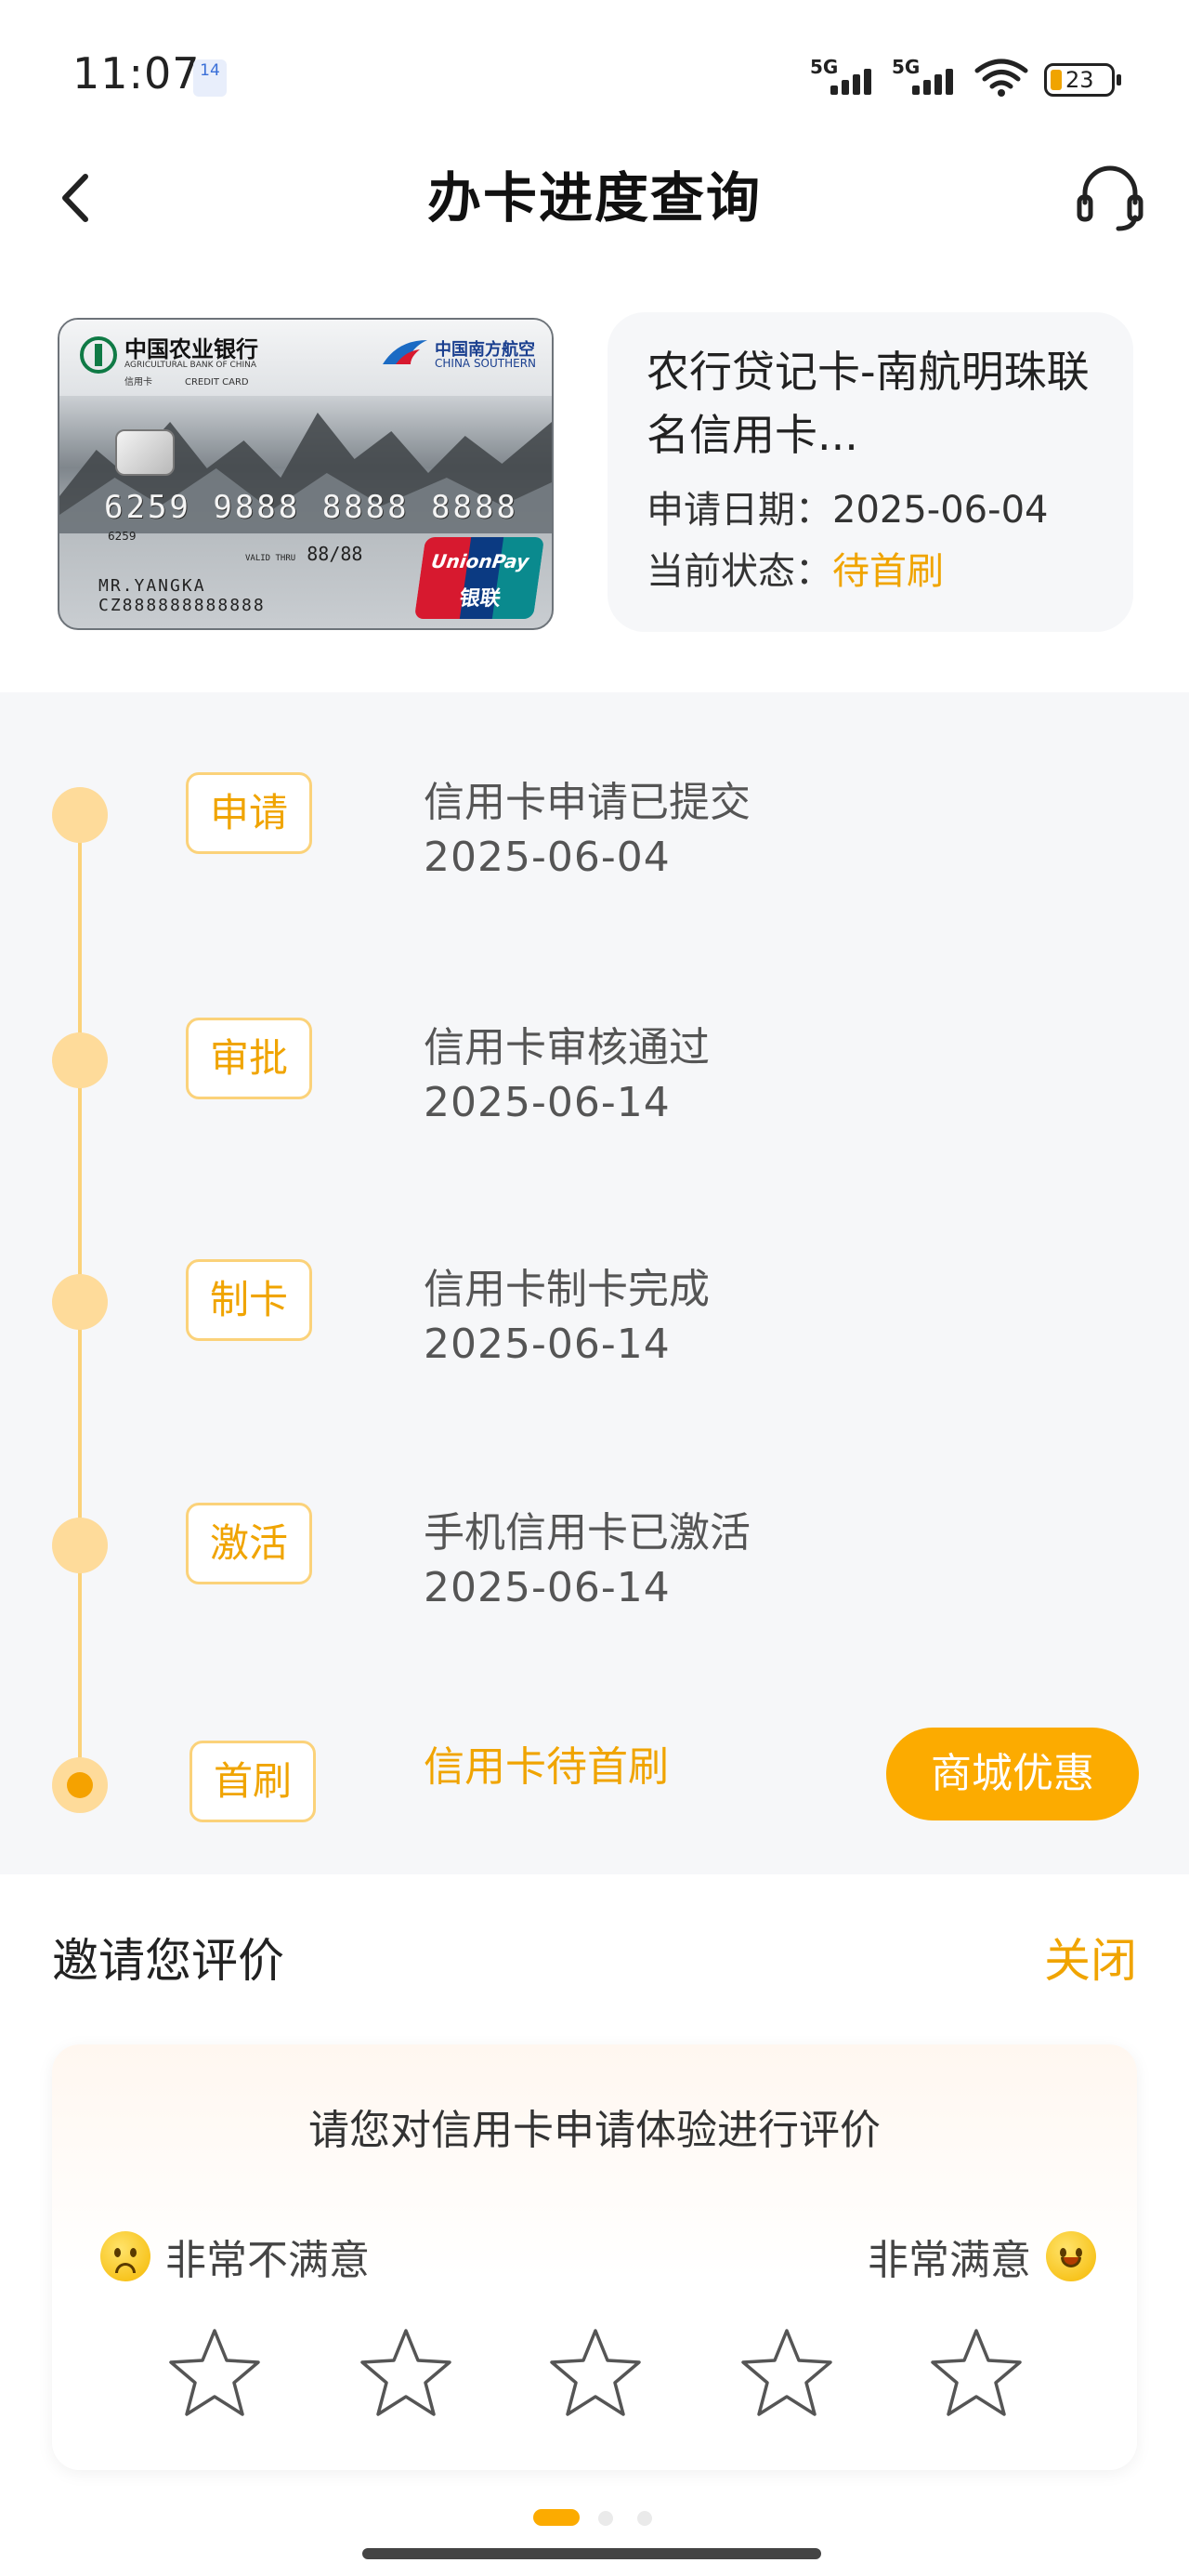 This screenshot has height=2576, width=1189. Describe the element at coordinates (594, 2130) in the screenshot. I see `rating-prompt: 请您对信用卡申请体验进行评价` at that location.